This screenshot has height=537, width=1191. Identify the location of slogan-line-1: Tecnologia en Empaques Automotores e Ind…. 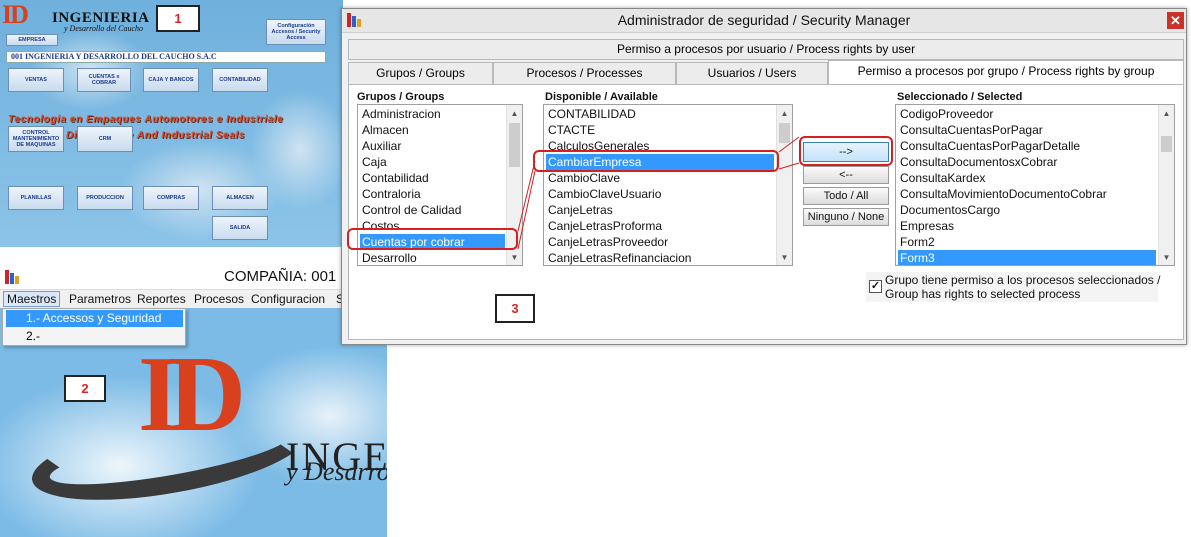
(146, 119).